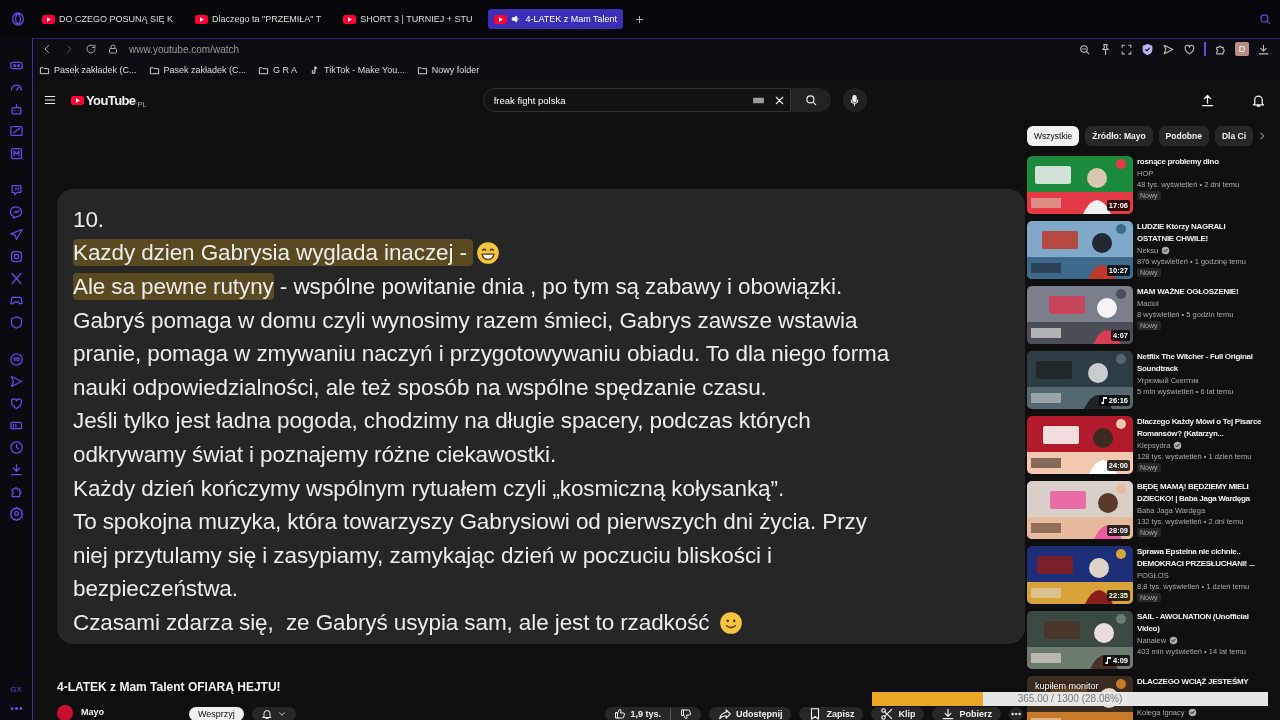  I want to click on search-box: freak fight polska, so click(636, 100).